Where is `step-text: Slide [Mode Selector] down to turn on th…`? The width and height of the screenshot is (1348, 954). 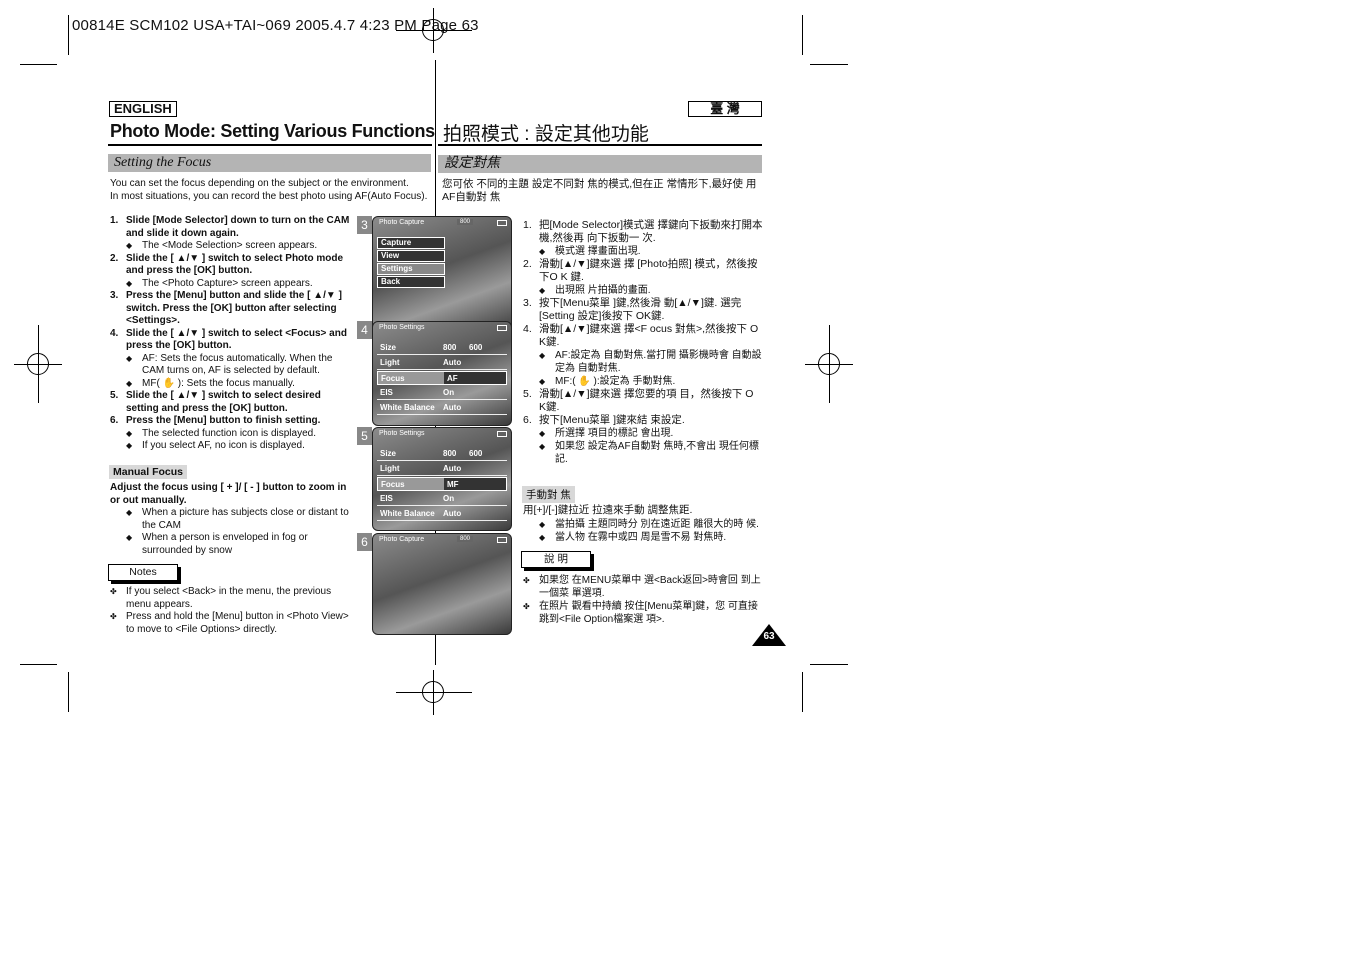 step-text: Slide [Mode Selector] down to turn on th… is located at coordinates (238, 227).